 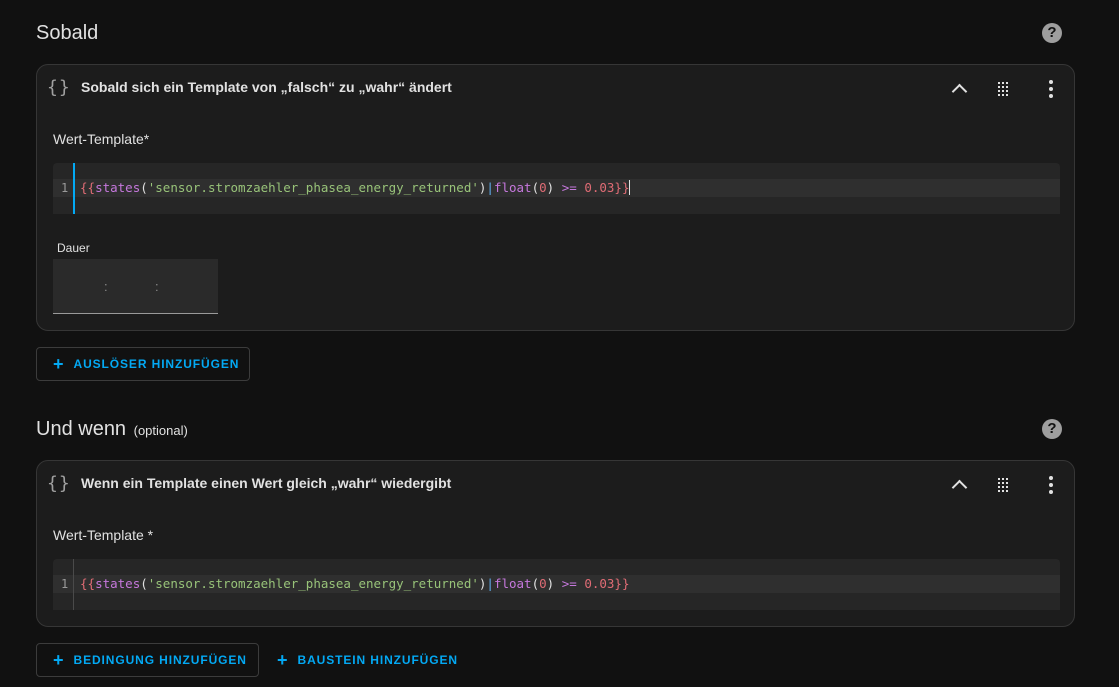 I want to click on trigger-section-title: Sobald, so click(x=67, y=33).